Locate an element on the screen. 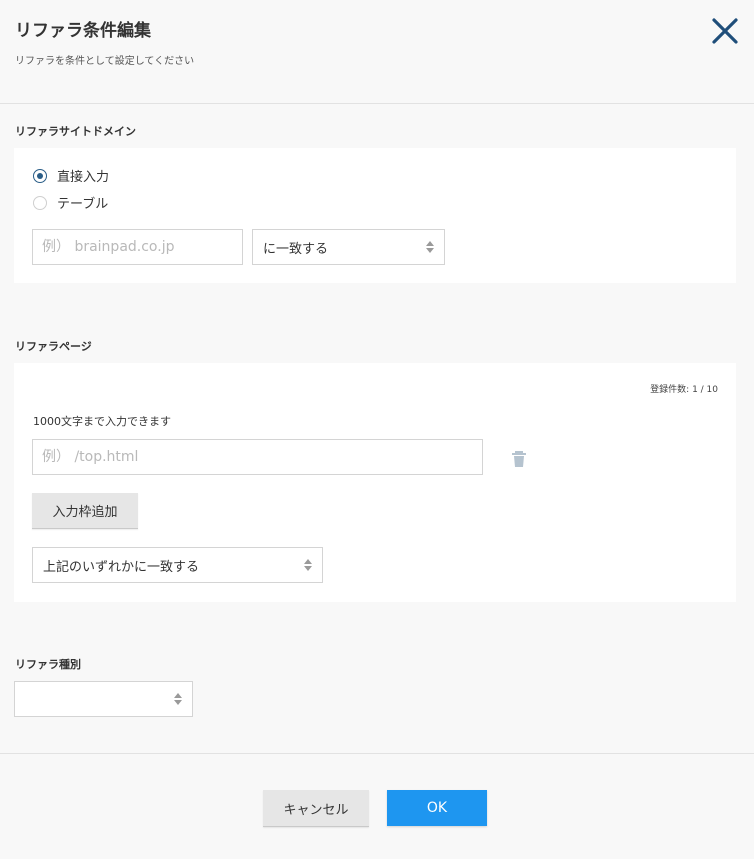 This screenshot has height=859, width=754. referrer-page-label: リファラページ is located at coordinates (53, 346).